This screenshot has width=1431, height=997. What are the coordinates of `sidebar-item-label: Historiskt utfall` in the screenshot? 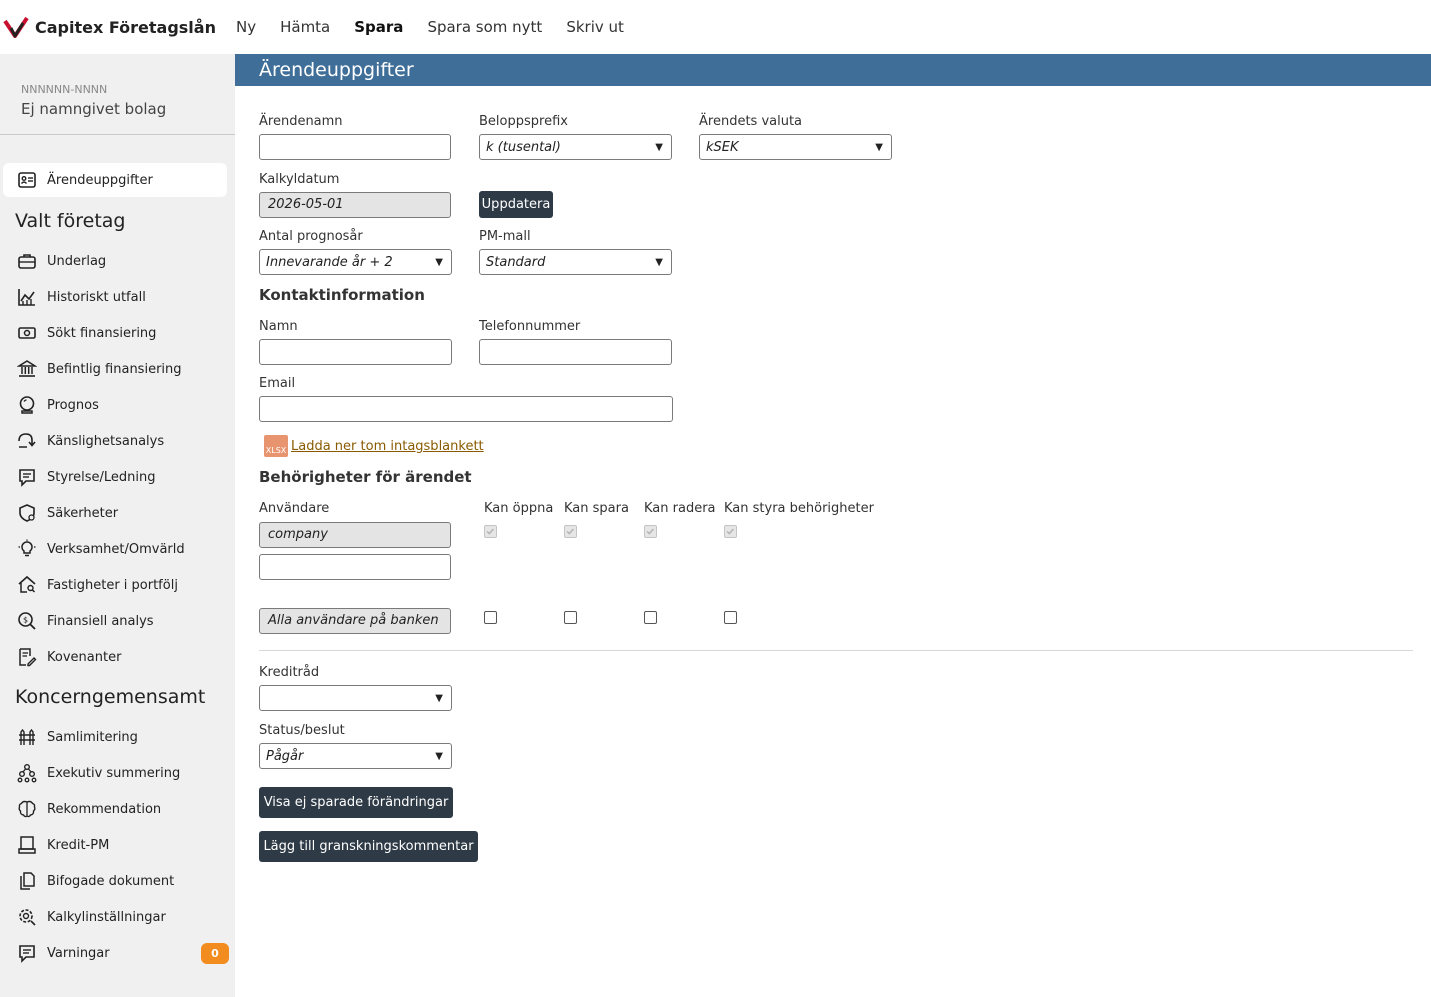 It's located at (96, 297).